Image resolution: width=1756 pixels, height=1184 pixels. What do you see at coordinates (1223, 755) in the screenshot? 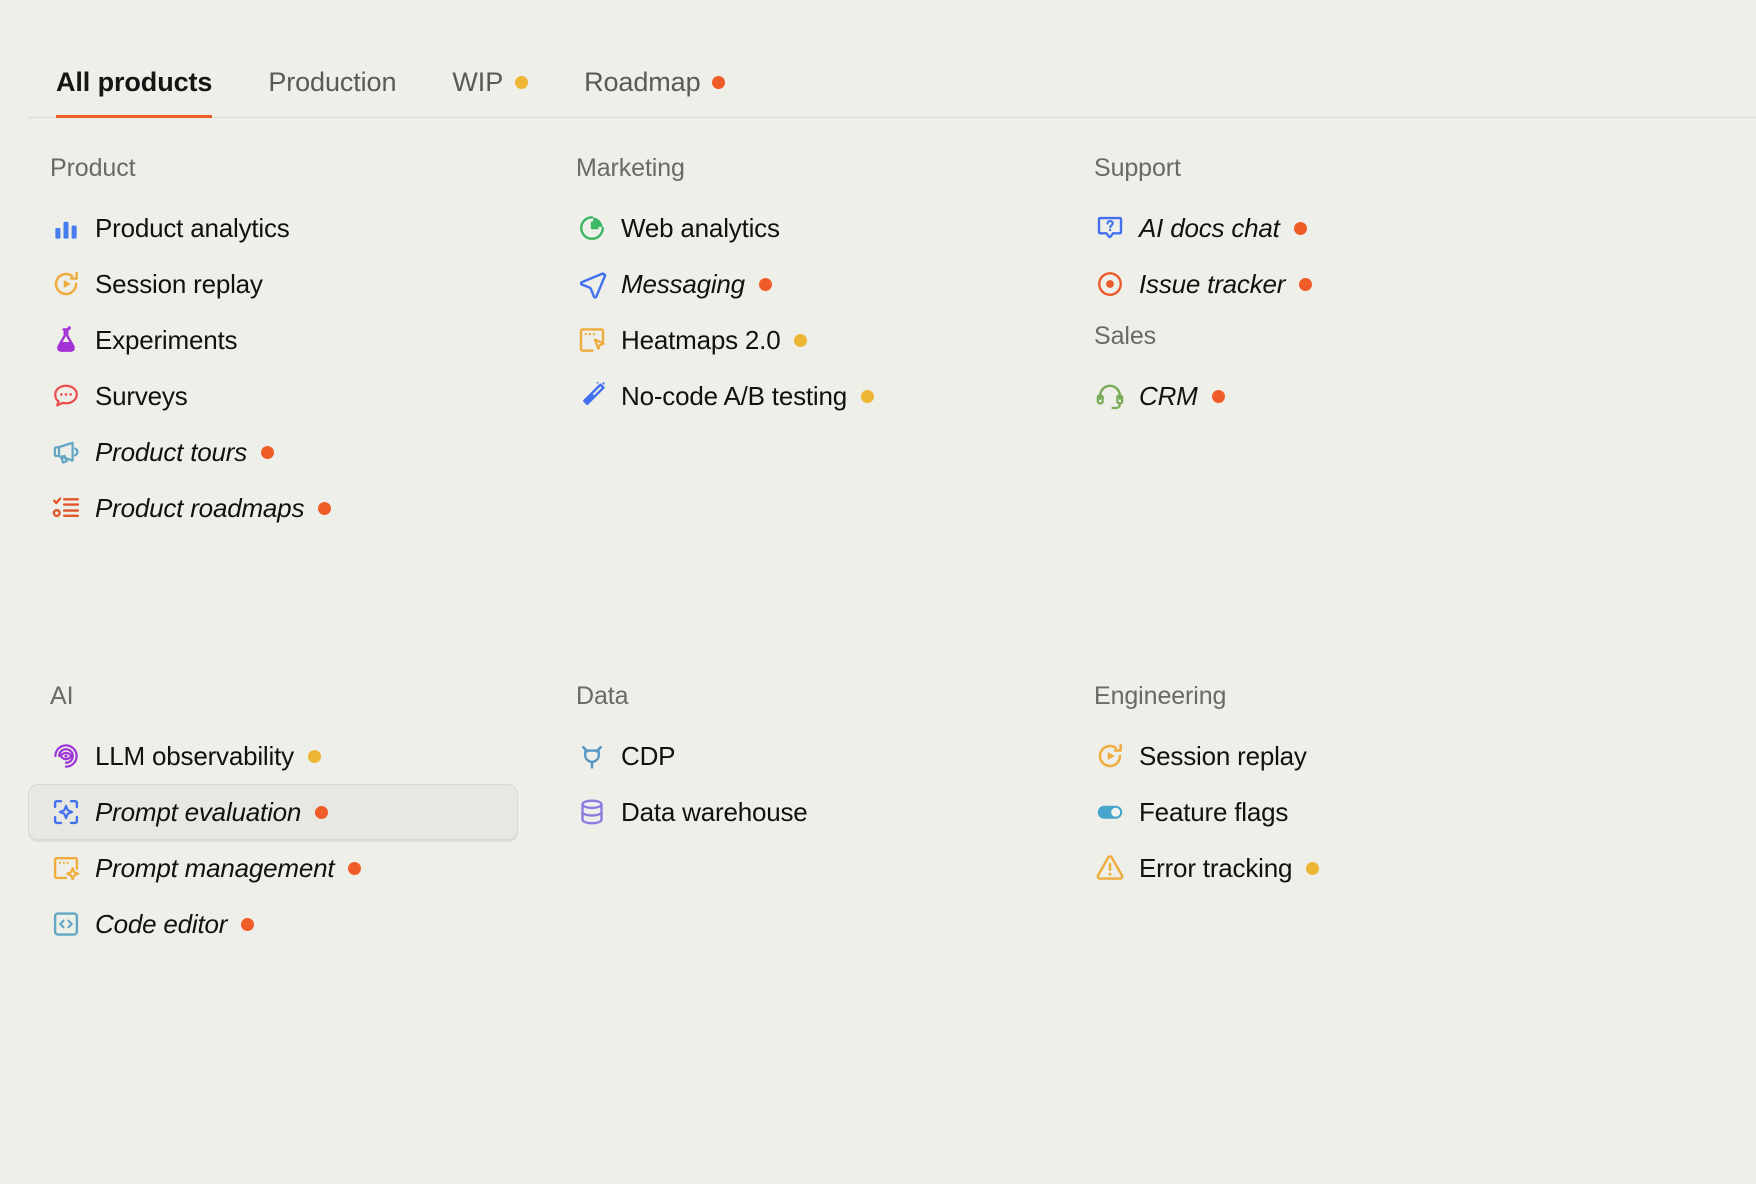
I see `product-item-label: Session replay` at bounding box center [1223, 755].